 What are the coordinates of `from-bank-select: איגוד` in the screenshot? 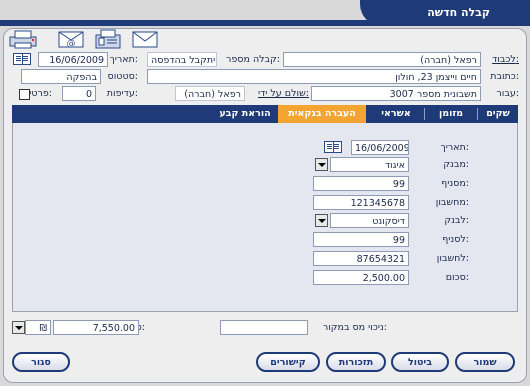 It's located at (369, 164).